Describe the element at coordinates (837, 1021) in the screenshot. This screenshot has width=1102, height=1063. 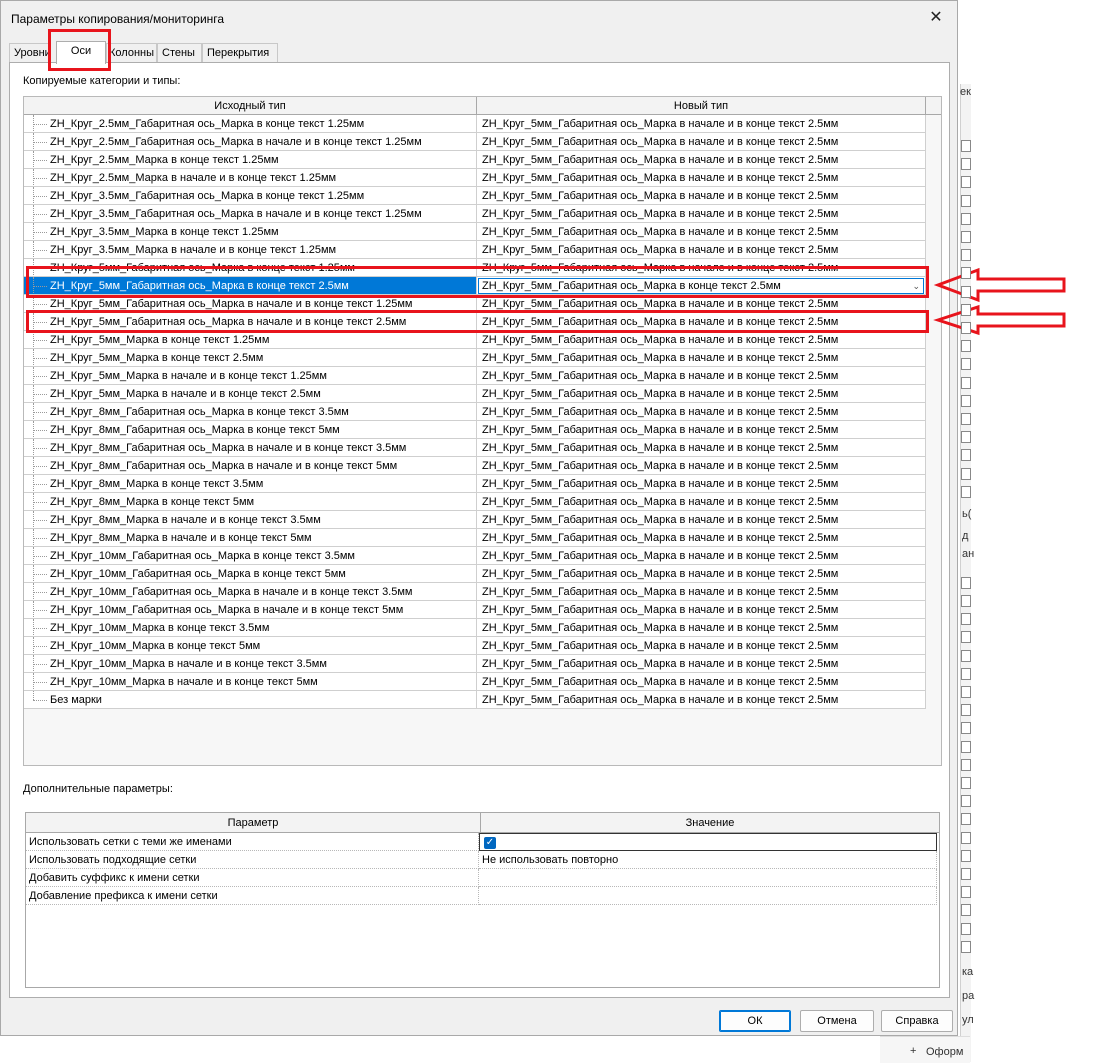
I see `cancel-button: Отмена` at that location.